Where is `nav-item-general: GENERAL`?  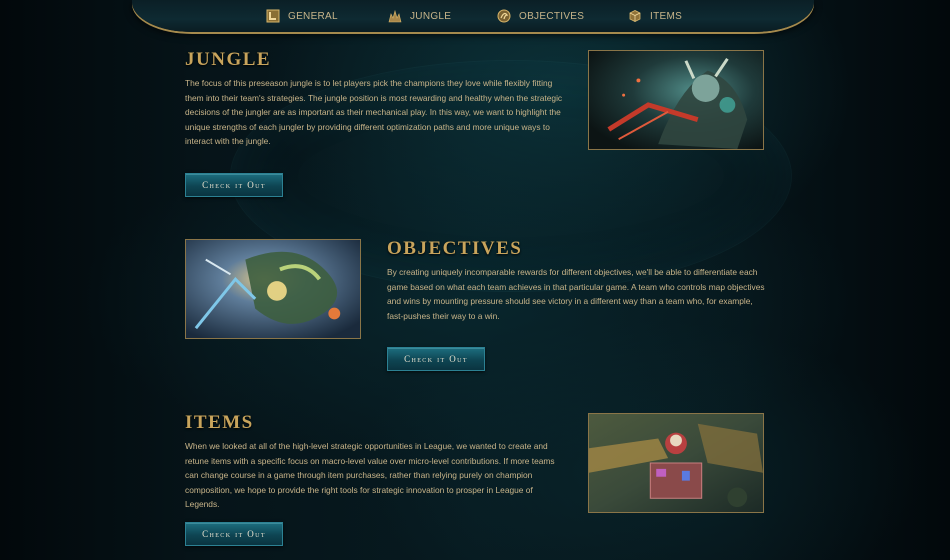
nav-item-general: GENERAL is located at coordinates (302, 16).